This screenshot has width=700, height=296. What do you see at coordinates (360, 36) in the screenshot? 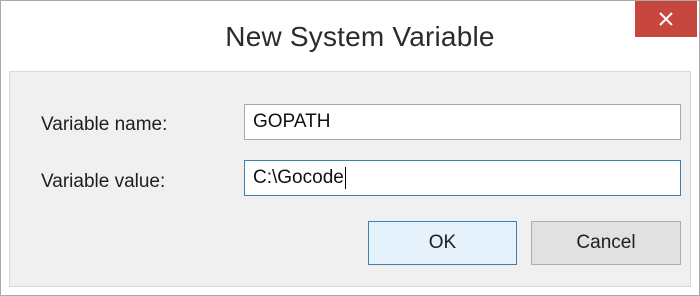
I see `dialog-title: New System Variable` at bounding box center [360, 36].